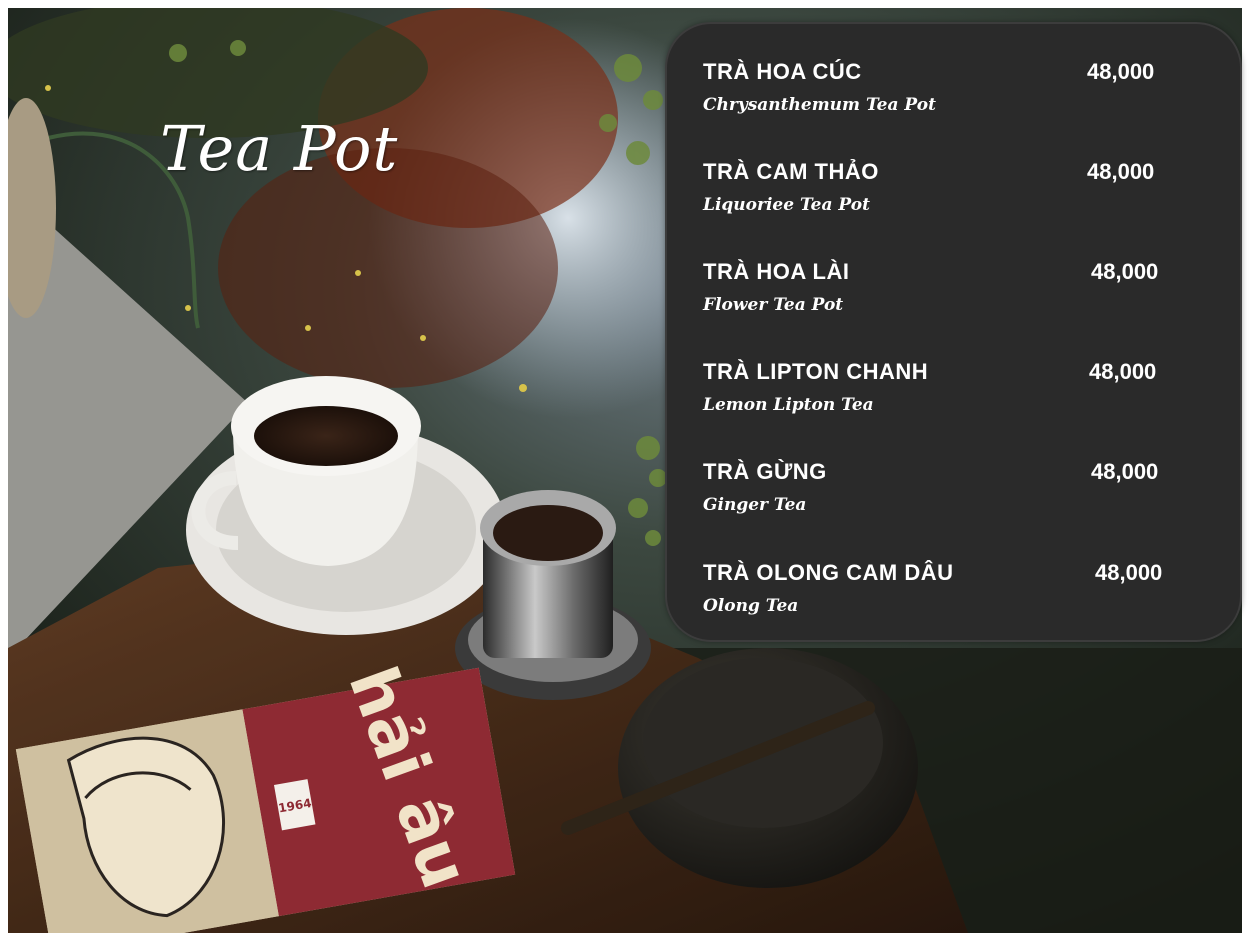  What do you see at coordinates (938, 499) in the screenshot?
I see `menu-item: TRÀ GỪNG 48,000 Ginger Tea` at bounding box center [938, 499].